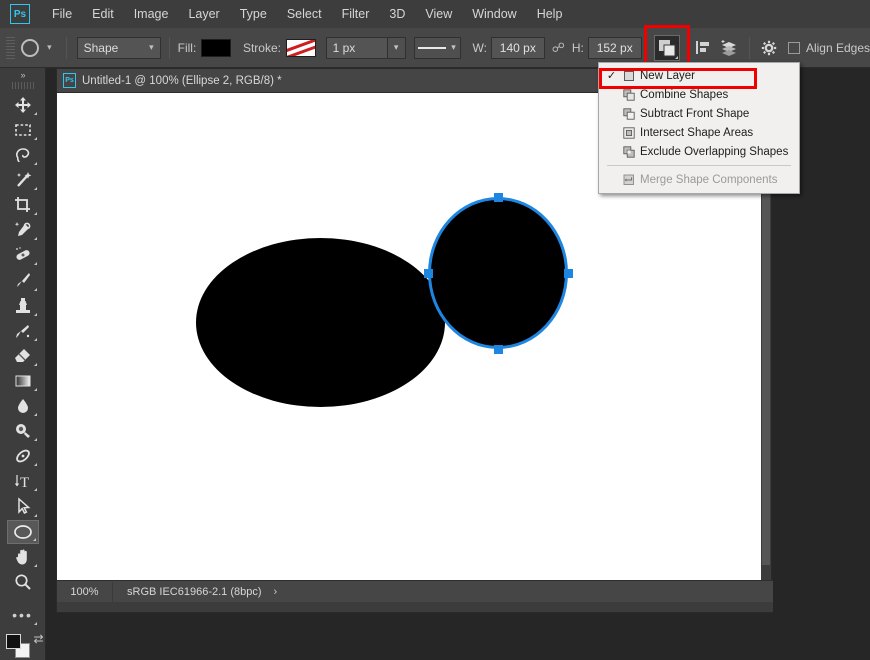 This screenshot has width=870, height=660. Describe the element at coordinates (23, 456) in the screenshot. I see `pen-tool` at that location.